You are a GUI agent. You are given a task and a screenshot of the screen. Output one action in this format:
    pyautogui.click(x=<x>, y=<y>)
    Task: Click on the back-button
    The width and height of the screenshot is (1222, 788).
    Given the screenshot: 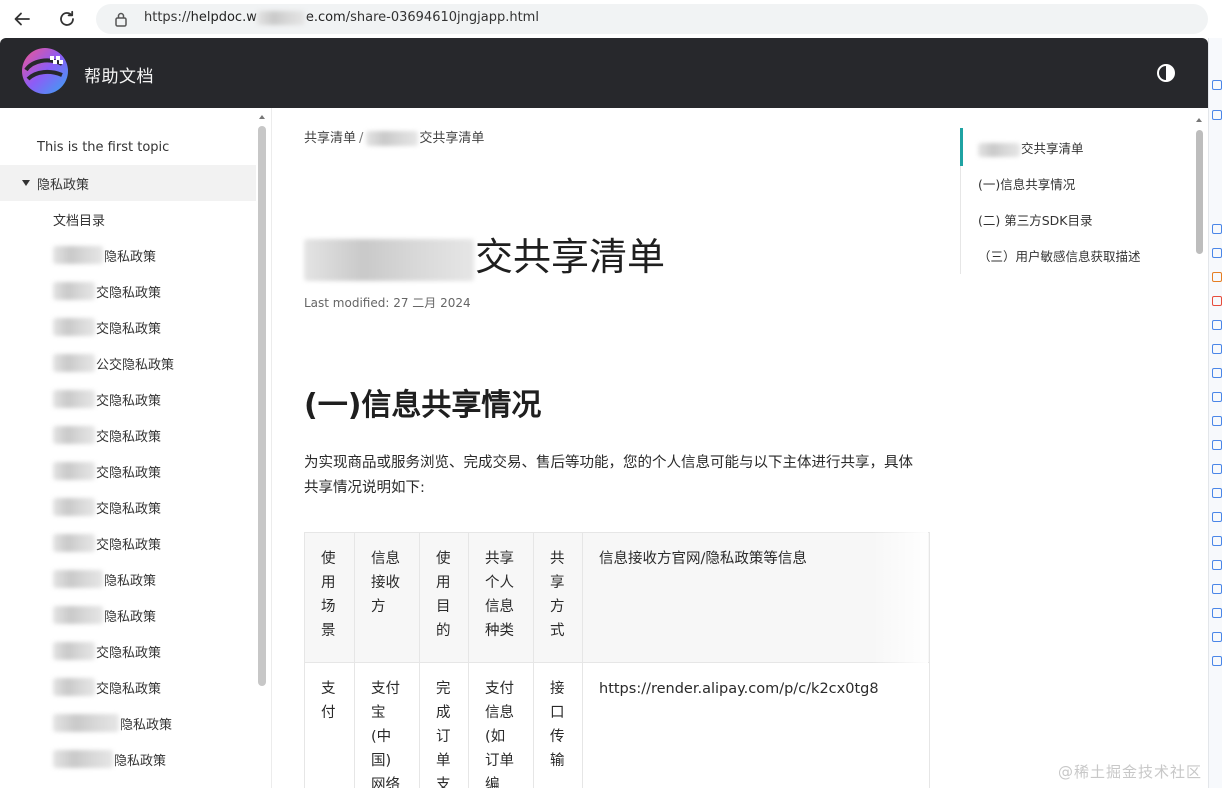 What is the action you would take?
    pyautogui.click(x=22, y=19)
    